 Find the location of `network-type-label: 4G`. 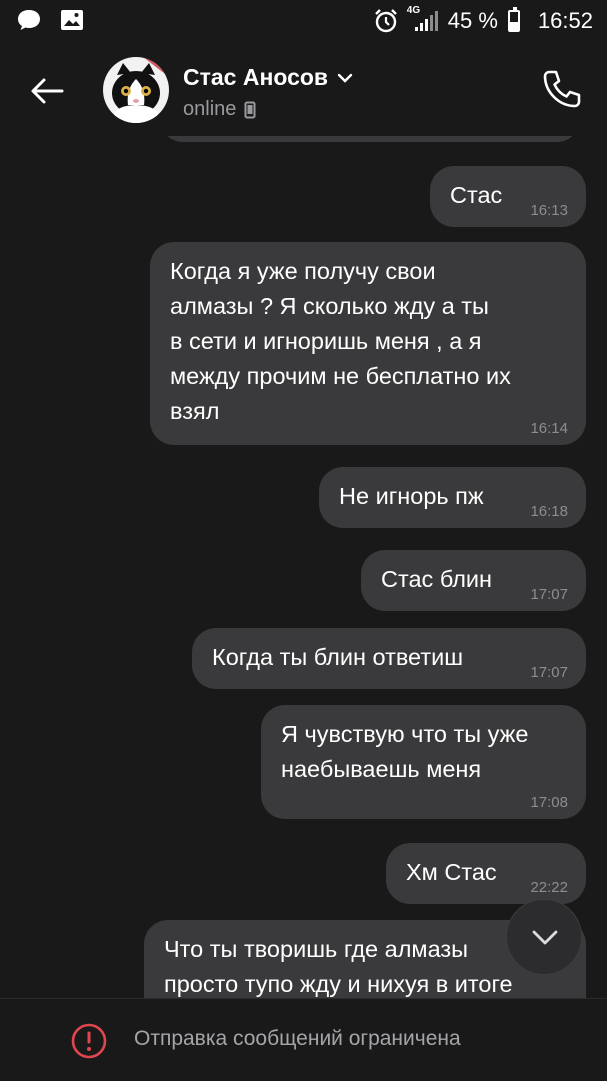

network-type-label: 4G is located at coordinates (413, 10).